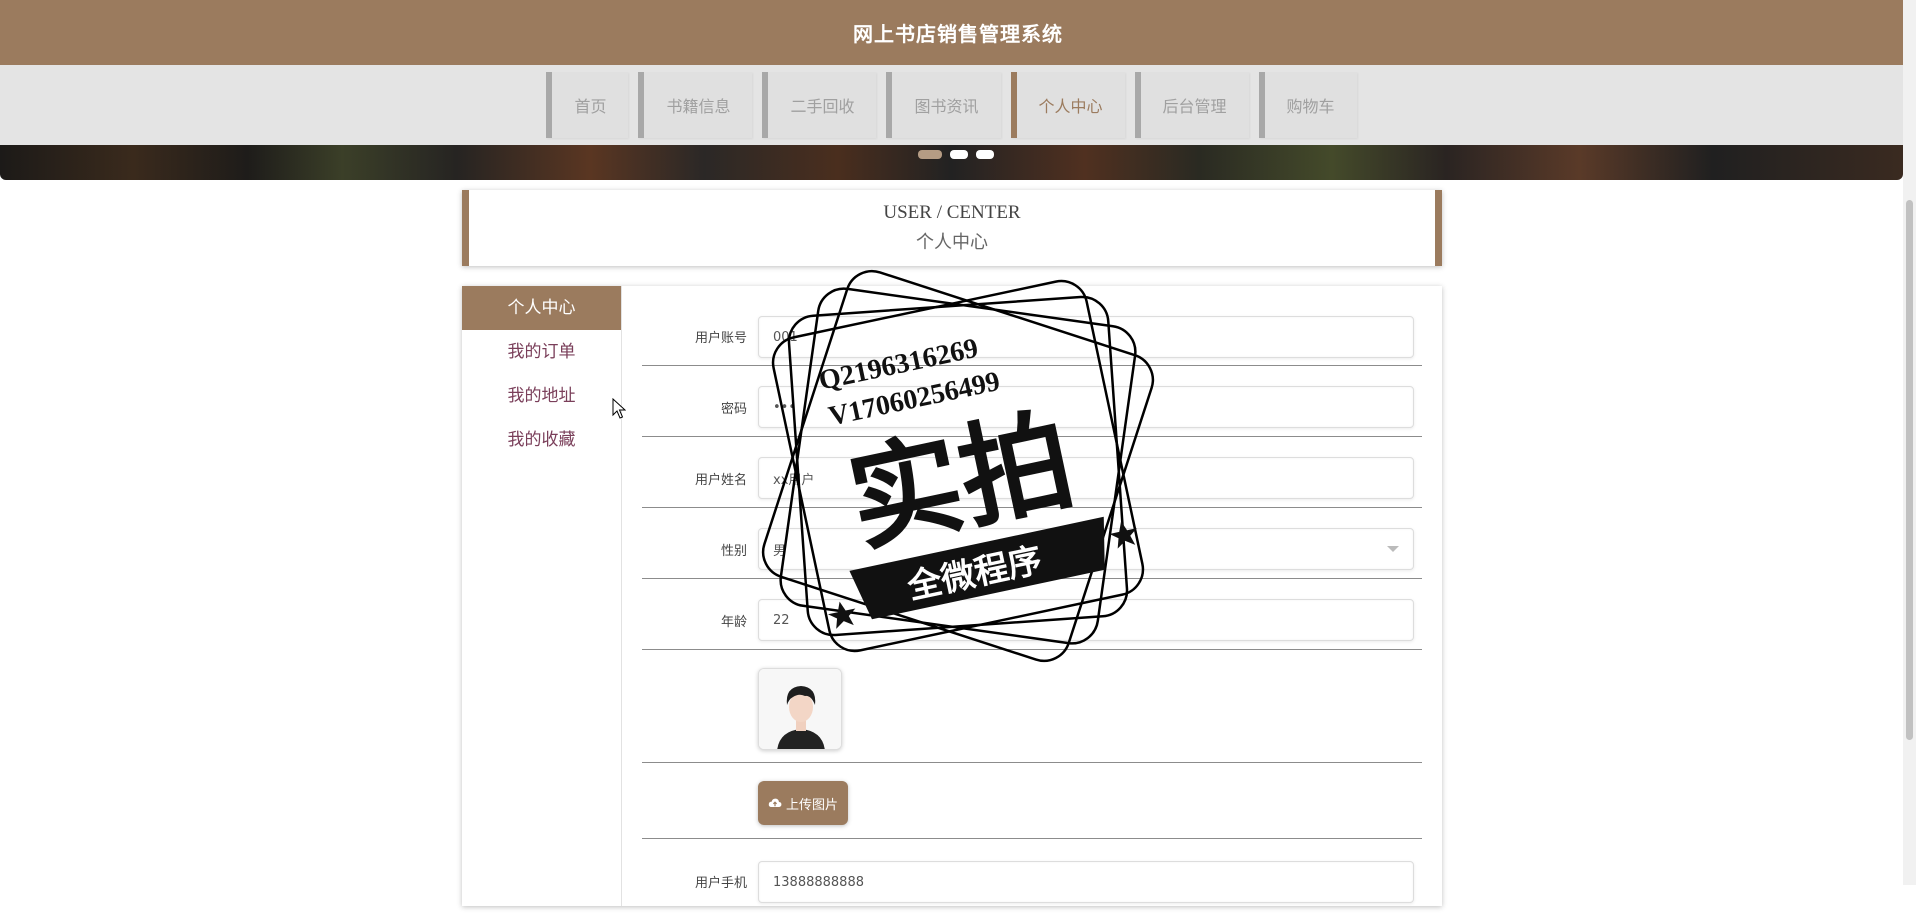  I want to click on avatar-image, so click(800, 709).